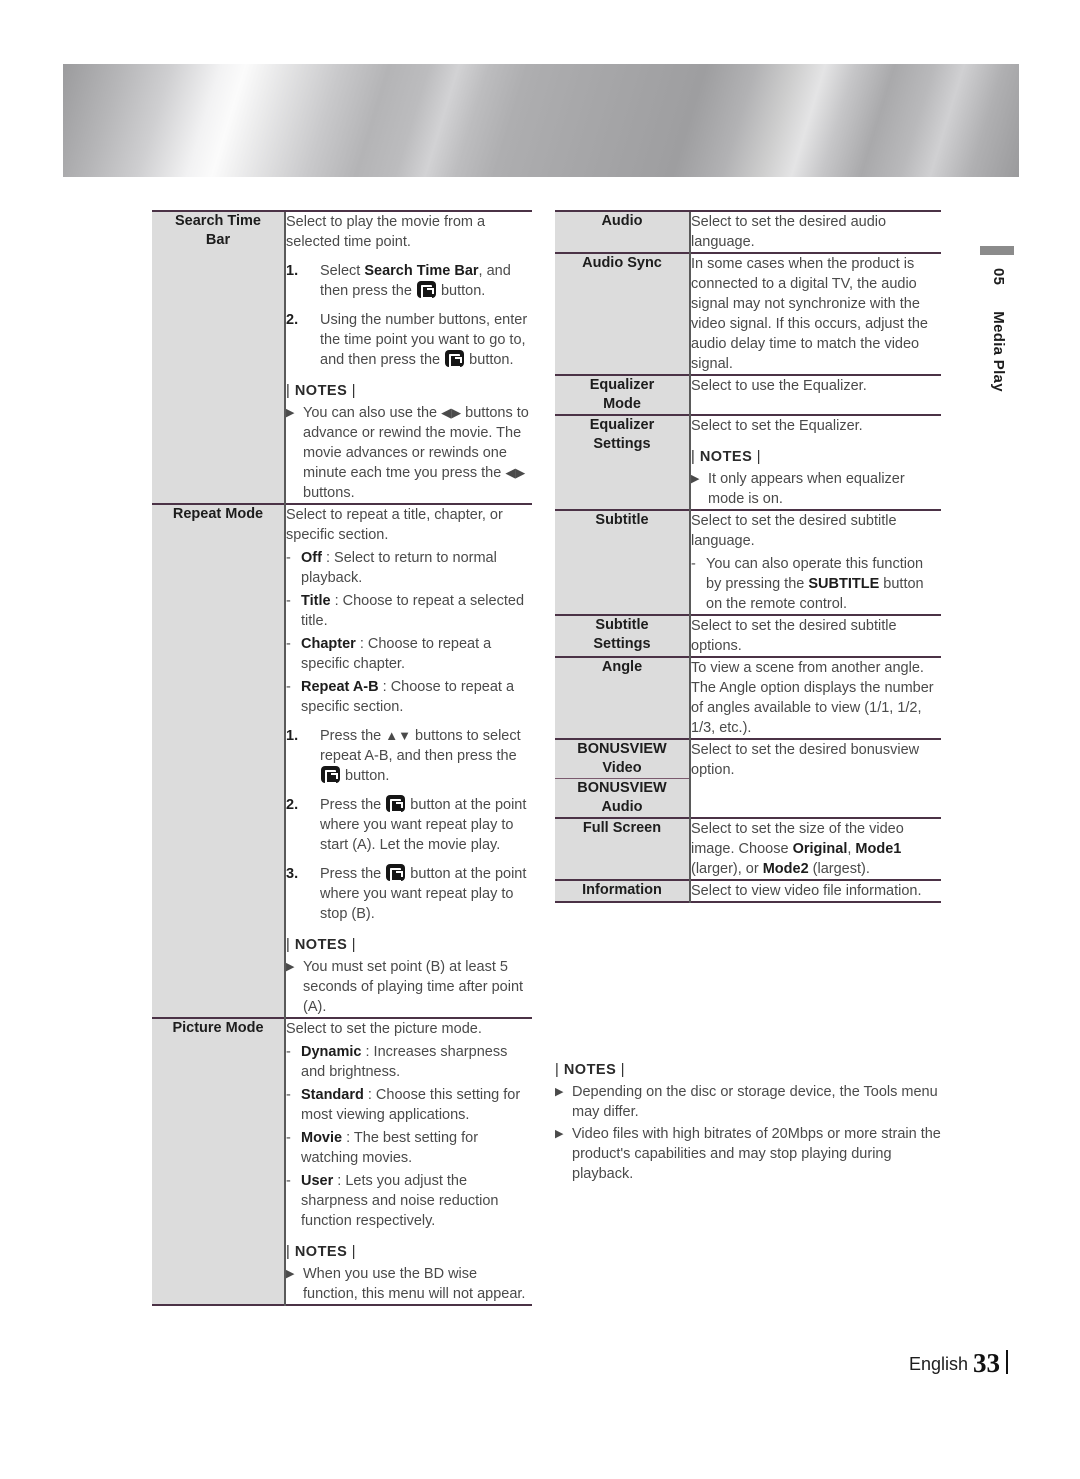  Describe the element at coordinates (622, 562) in the screenshot. I see `row-label-subtitle: Subtitle` at that location.